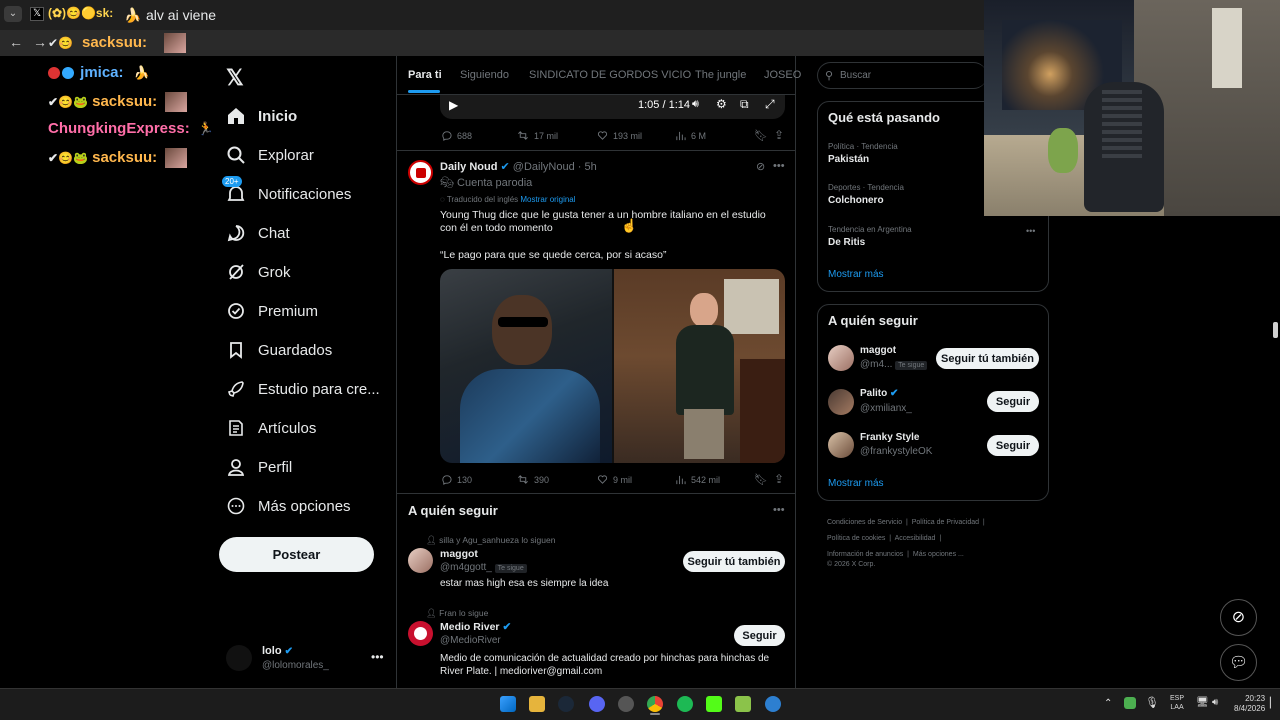  What do you see at coordinates (425, 75) in the screenshot?
I see `tab-para-ti: Para ti` at bounding box center [425, 75].